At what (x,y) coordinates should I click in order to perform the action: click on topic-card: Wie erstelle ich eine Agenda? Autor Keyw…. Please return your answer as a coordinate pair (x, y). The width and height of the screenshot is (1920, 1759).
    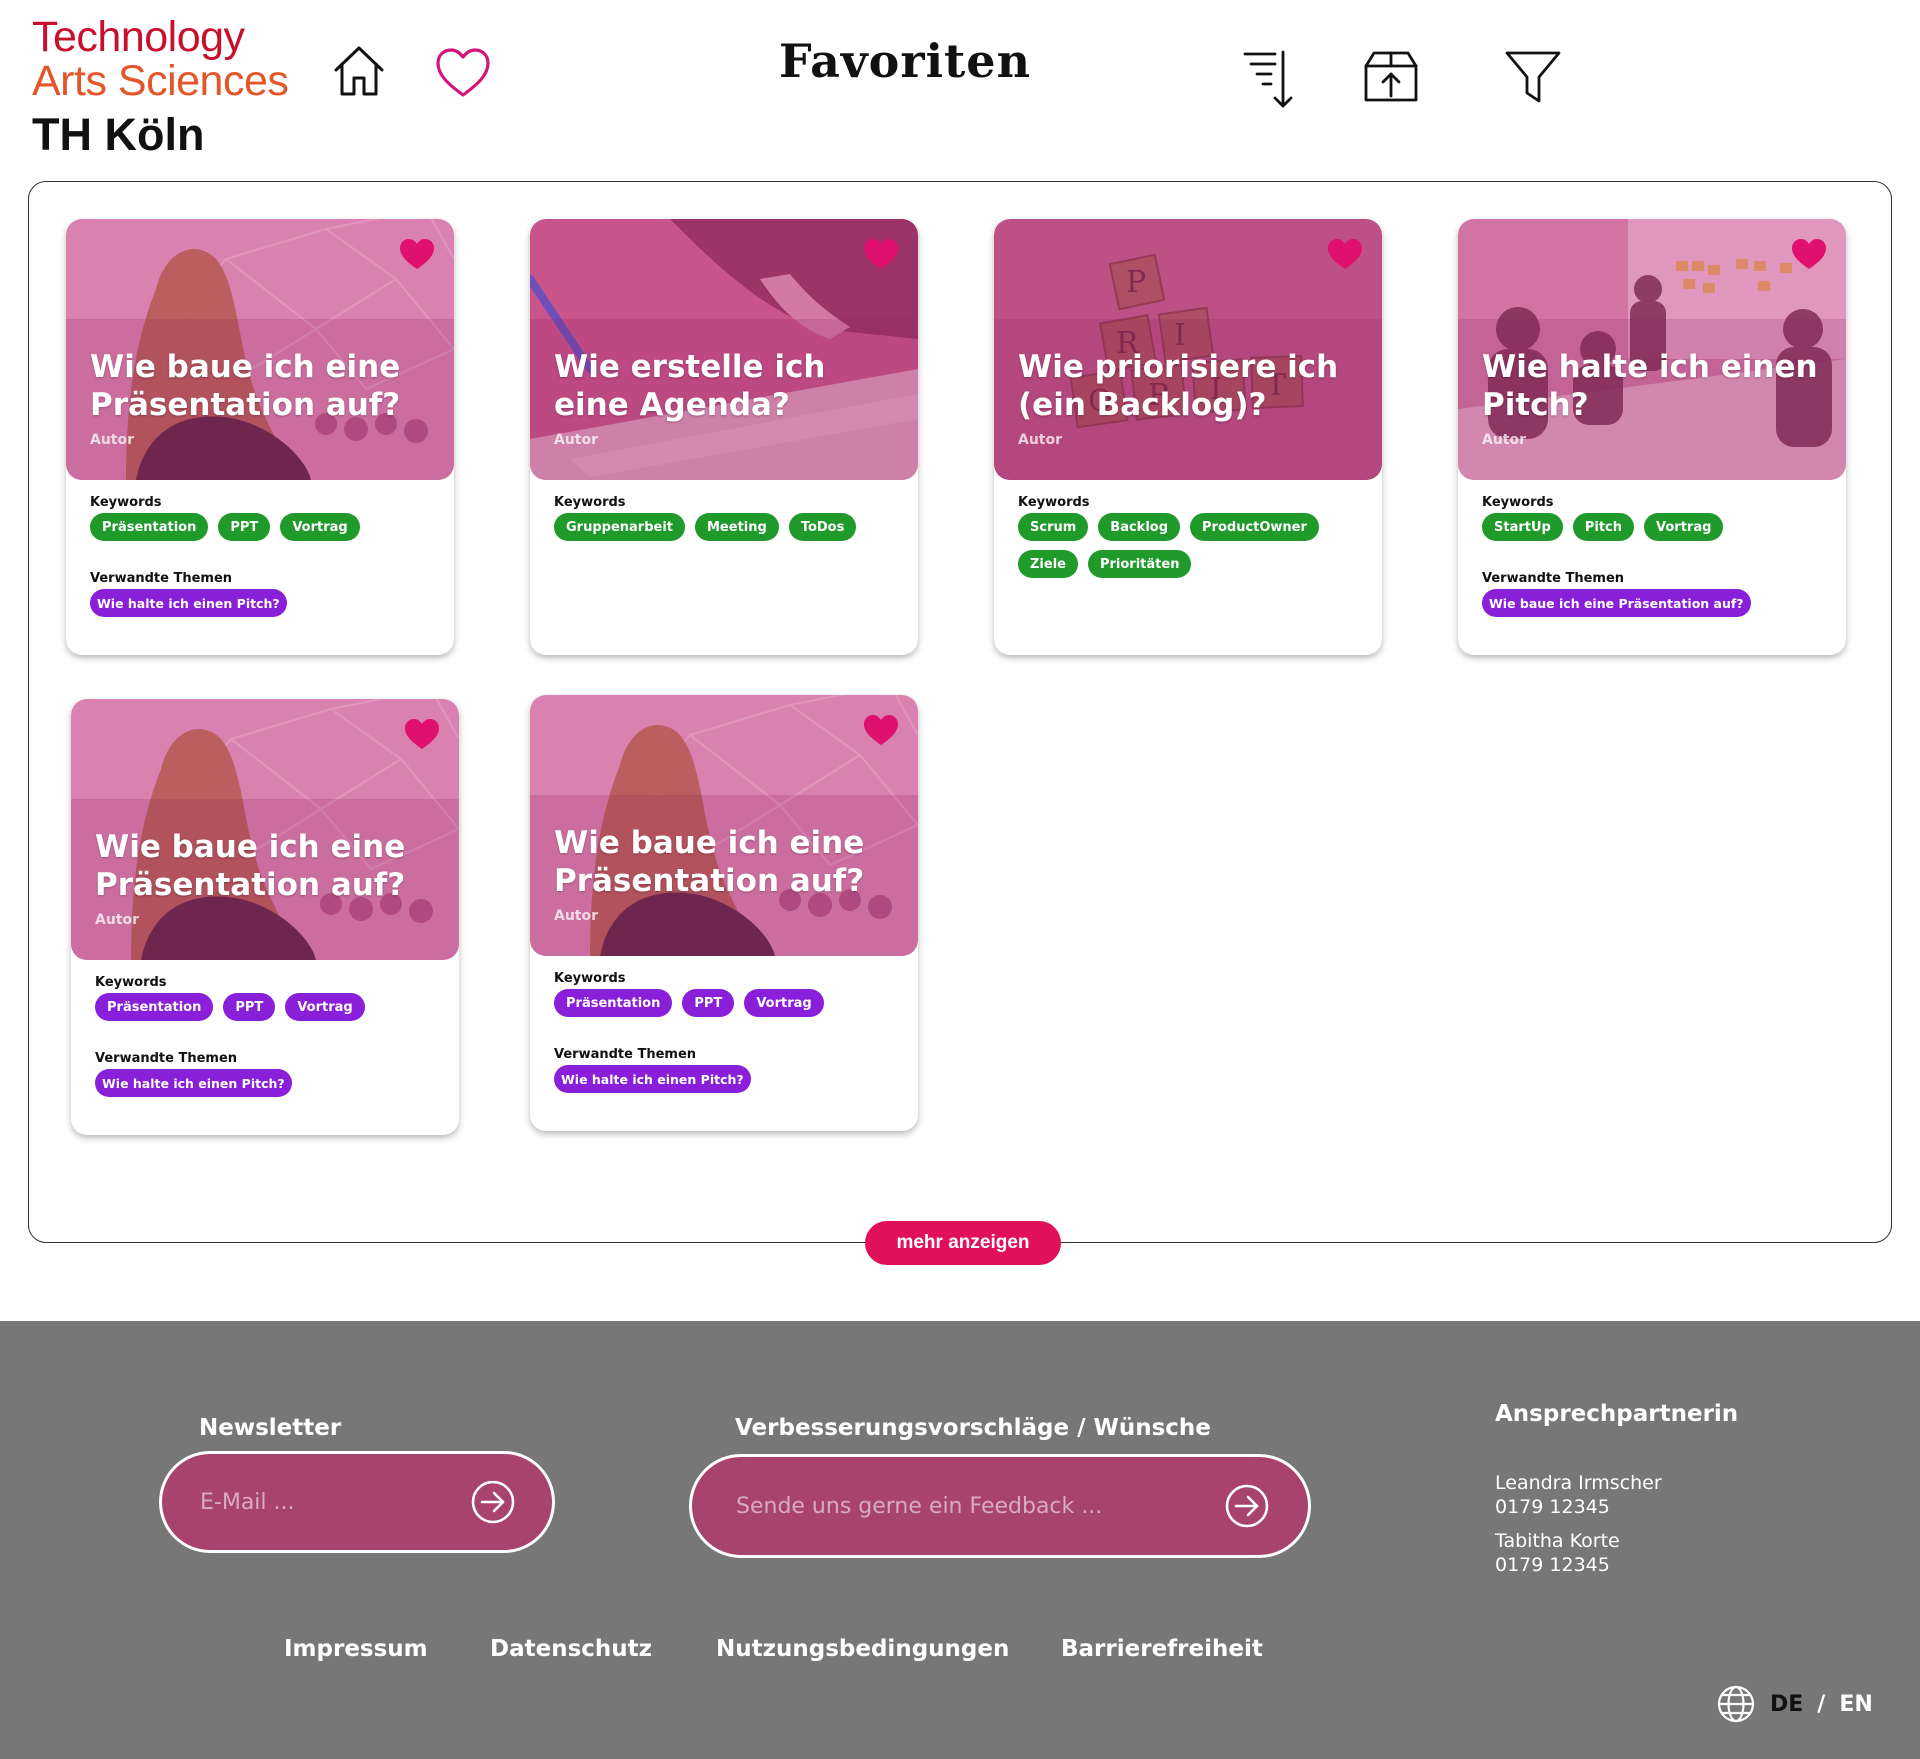
    Looking at the image, I should click on (724, 437).